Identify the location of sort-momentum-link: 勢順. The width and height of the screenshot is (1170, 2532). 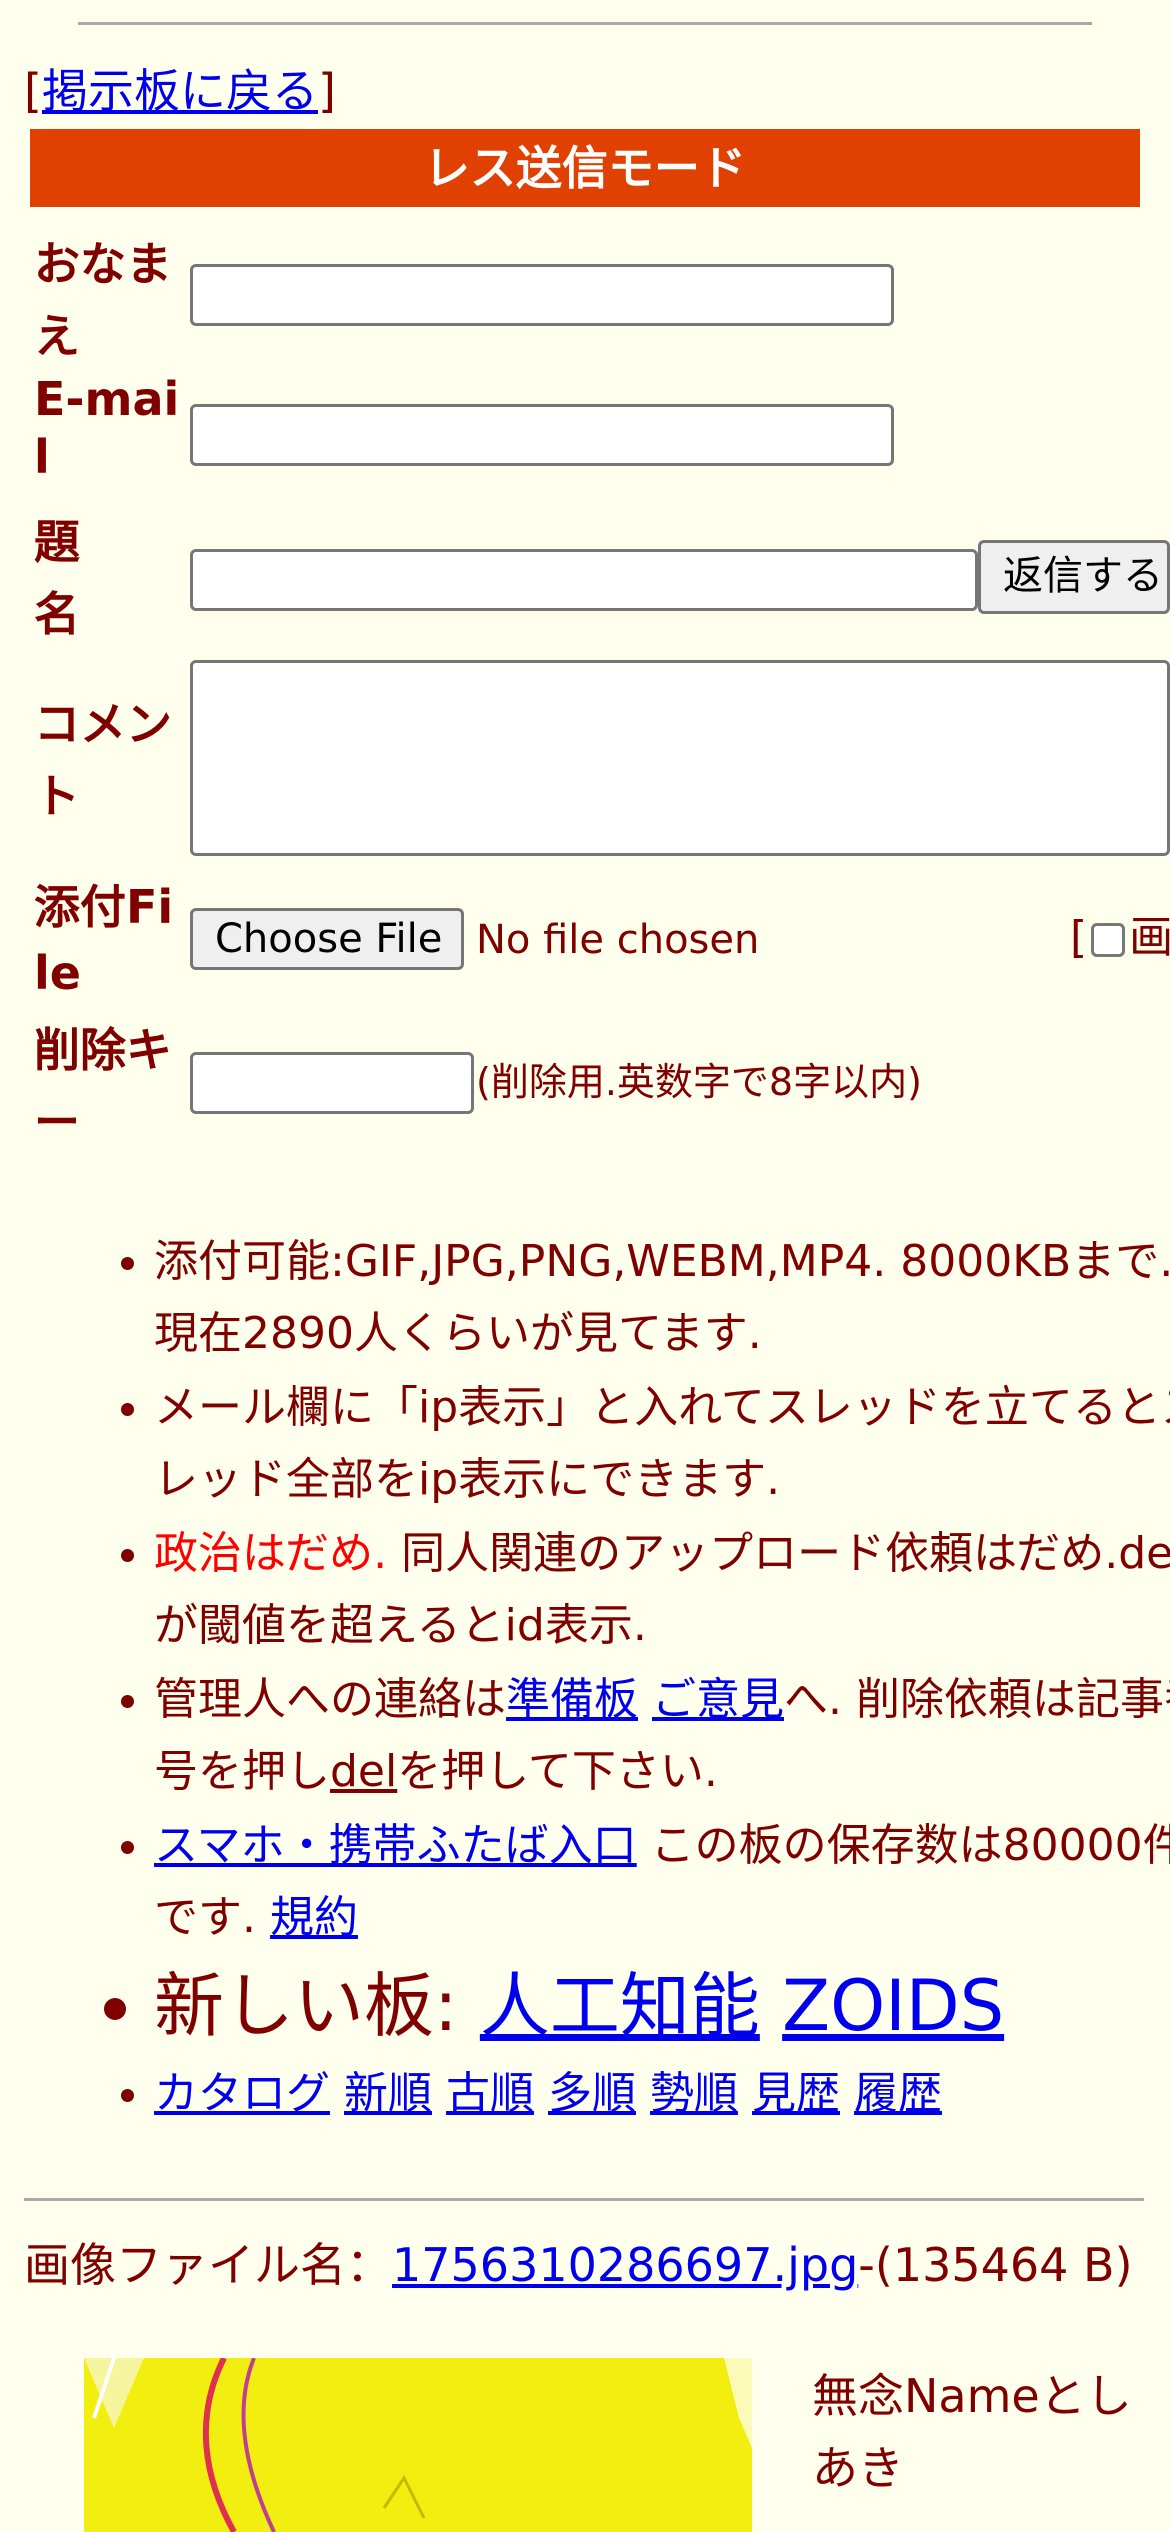
(694, 2093).